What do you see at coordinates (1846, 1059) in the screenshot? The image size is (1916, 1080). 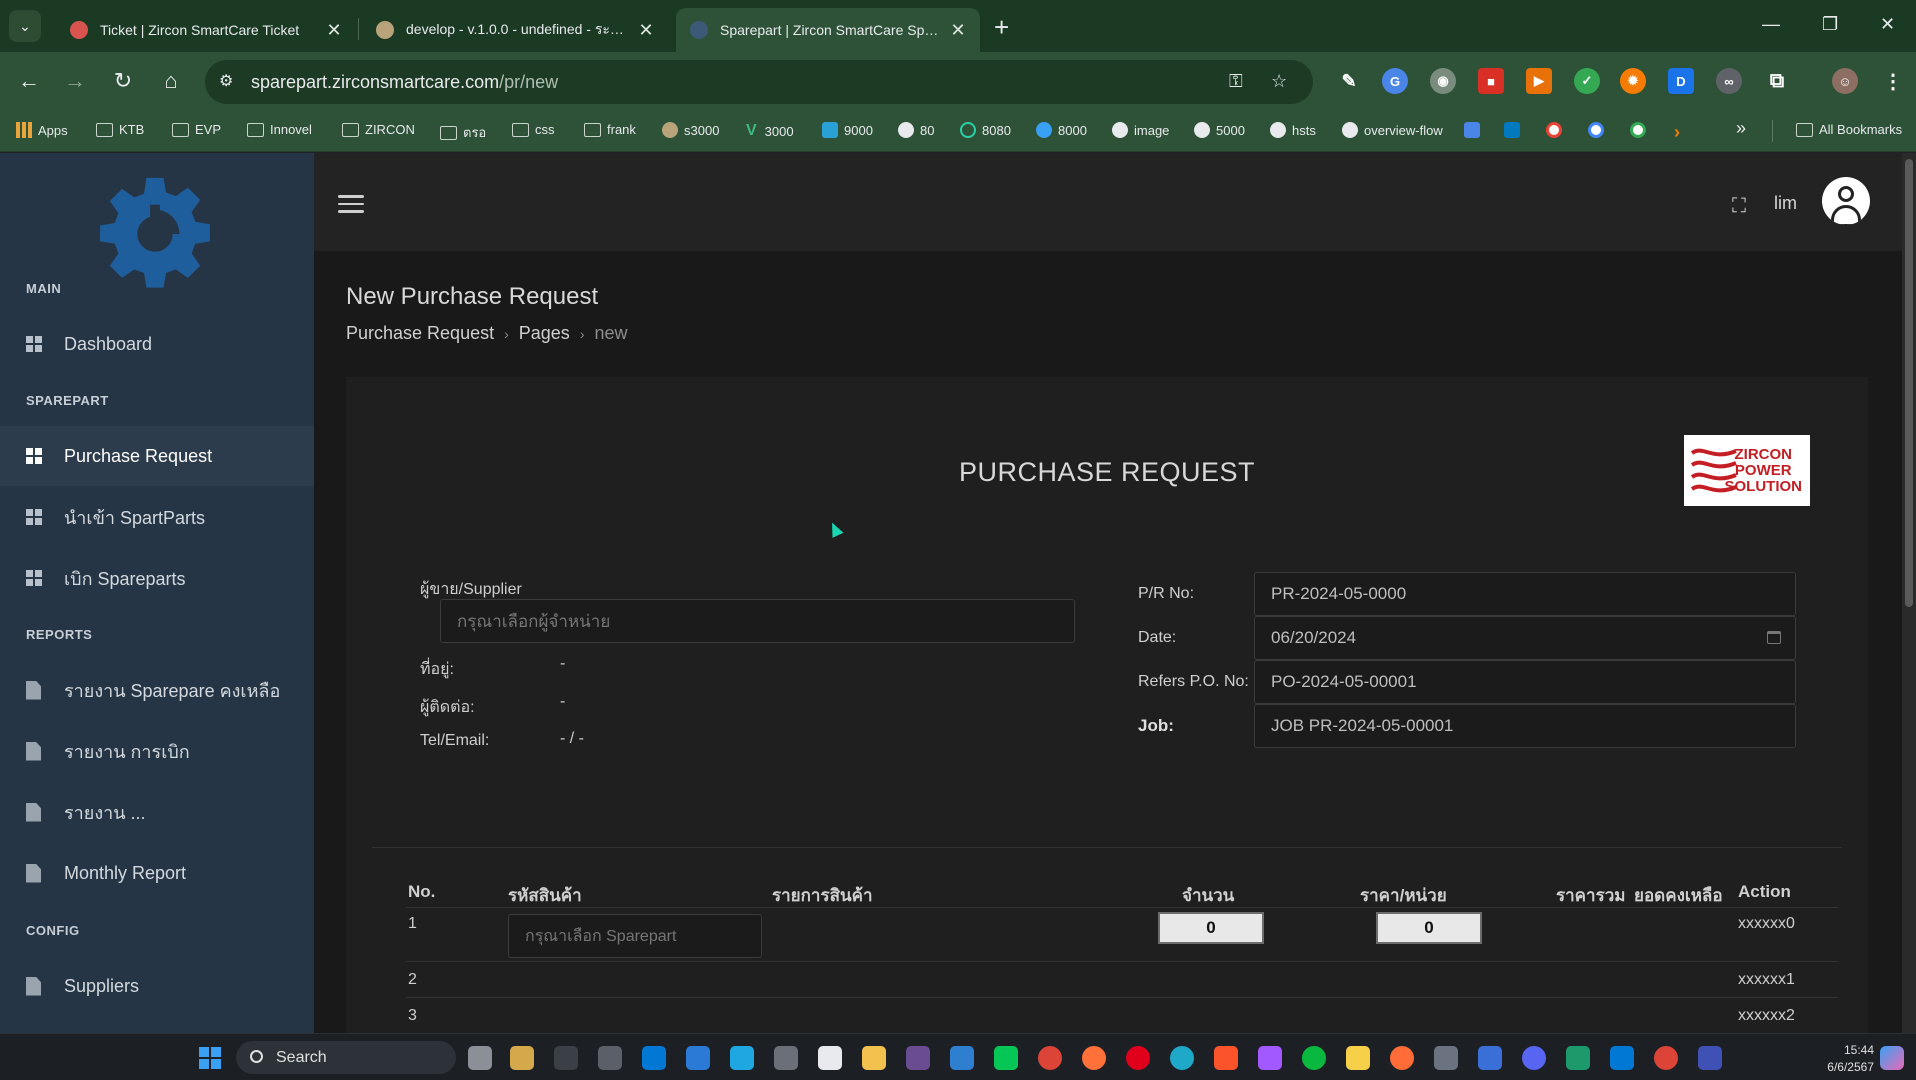 I see `system-clock: 15:44 6/6/2567` at bounding box center [1846, 1059].